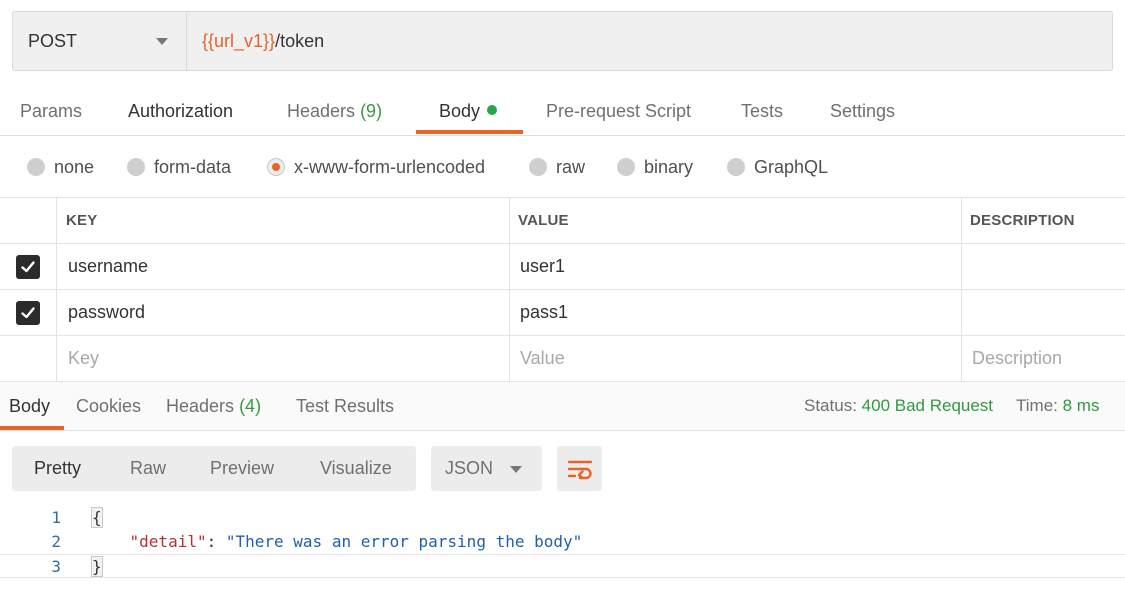  I want to click on format-label: JSON, so click(469, 468).